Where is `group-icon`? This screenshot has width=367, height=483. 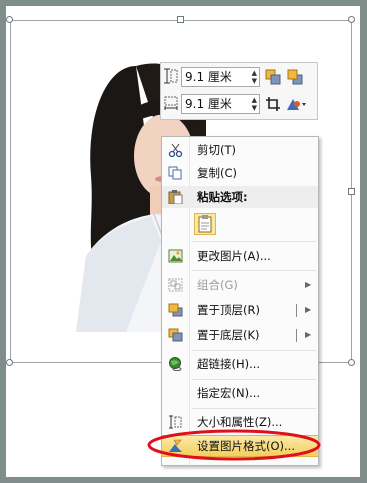
group-icon is located at coordinates (175, 285).